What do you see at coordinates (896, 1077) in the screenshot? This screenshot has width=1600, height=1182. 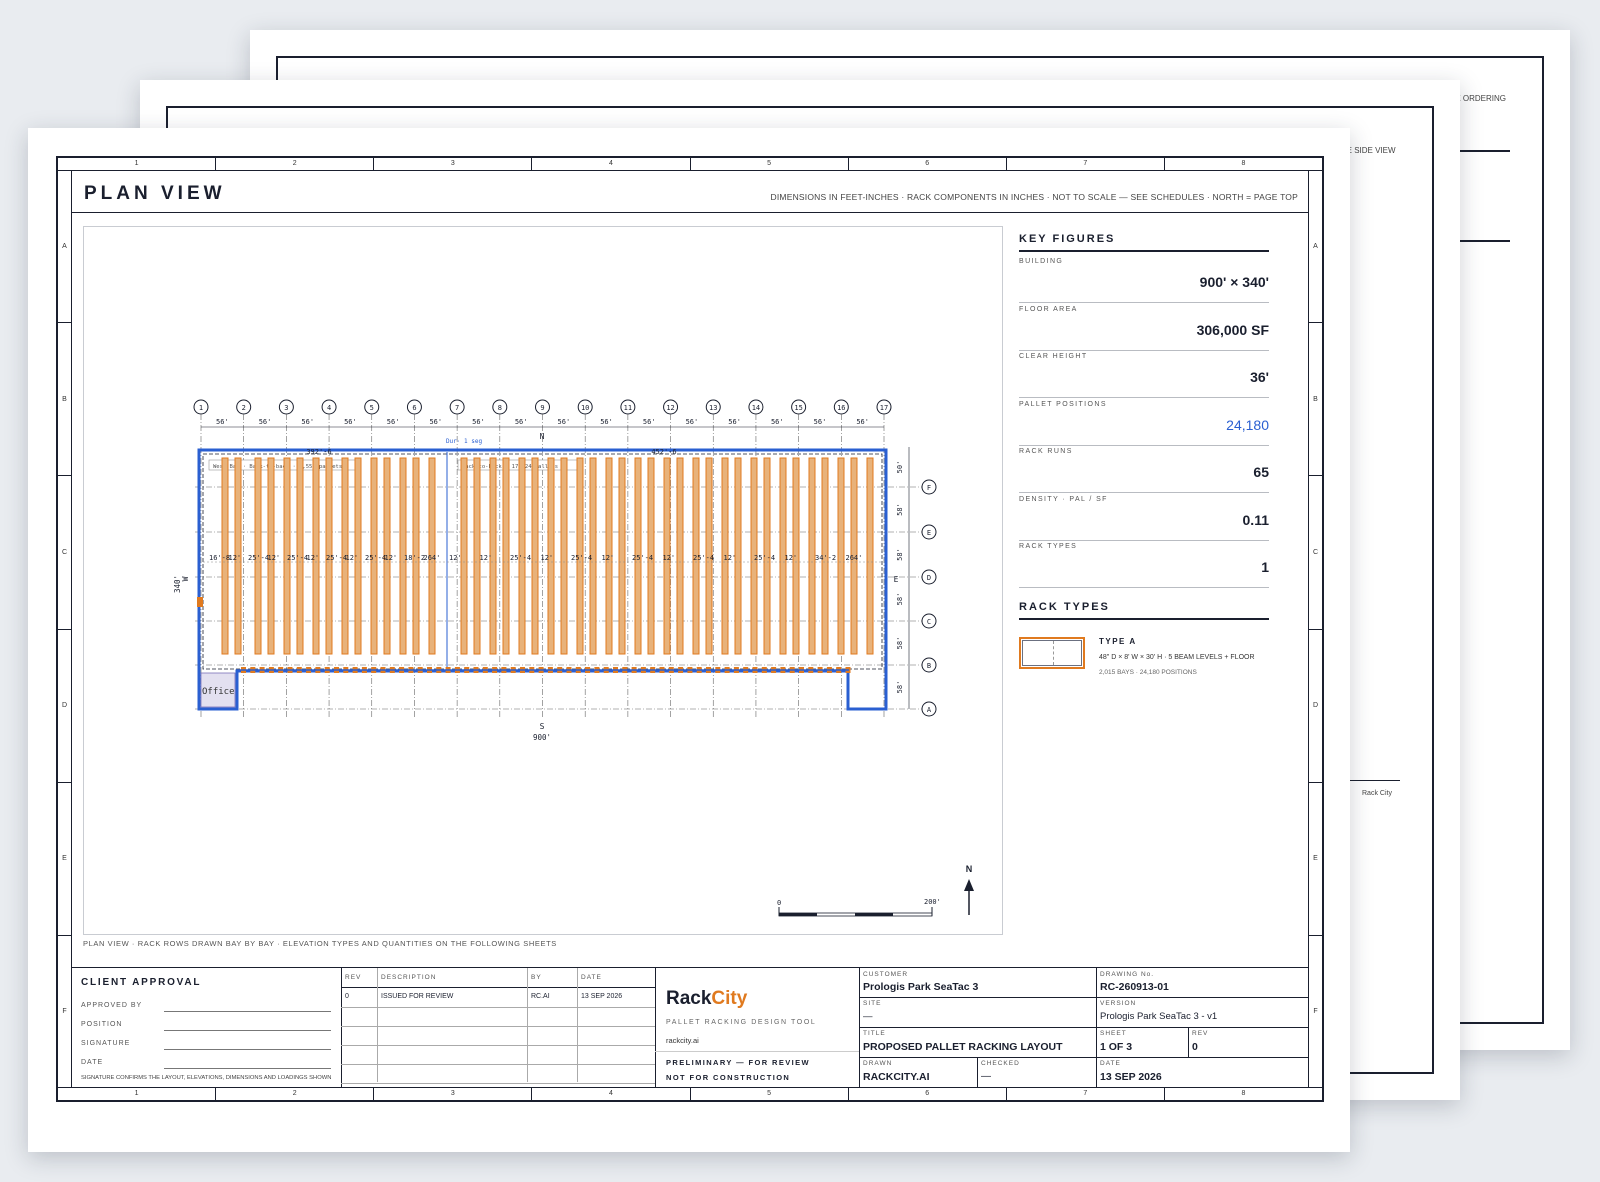 I see `drawn-value: RACKCITY.AI` at bounding box center [896, 1077].